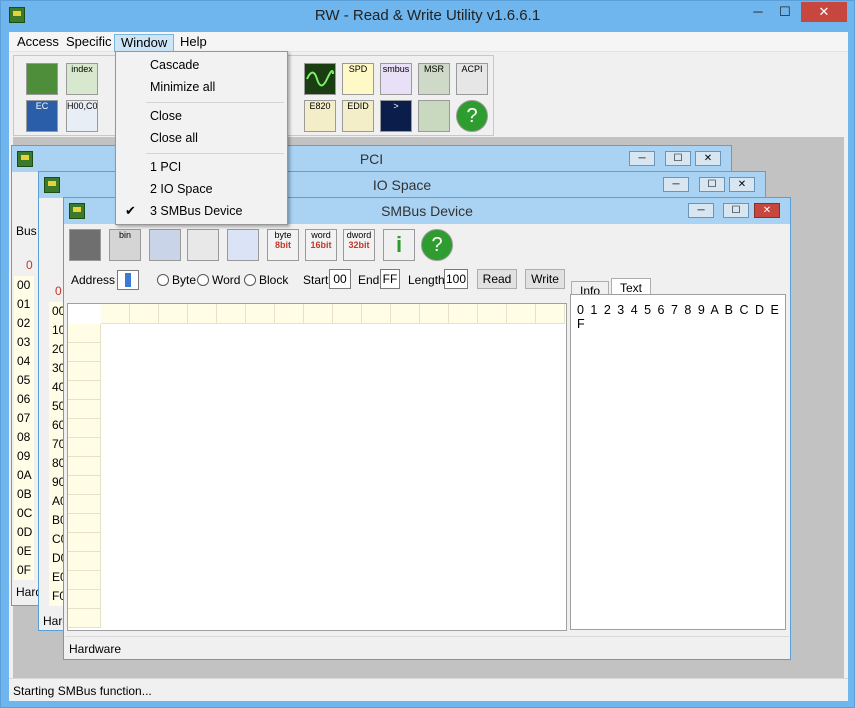 The width and height of the screenshot is (855, 708). Describe the element at coordinates (758, 12) in the screenshot. I see `minimize-button: ─` at that location.